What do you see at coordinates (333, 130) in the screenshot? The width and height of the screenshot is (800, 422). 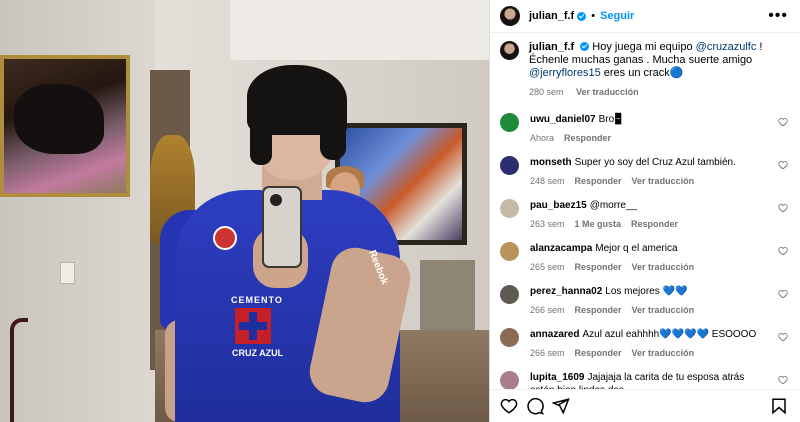 I see `photo-hair-right` at bounding box center [333, 130].